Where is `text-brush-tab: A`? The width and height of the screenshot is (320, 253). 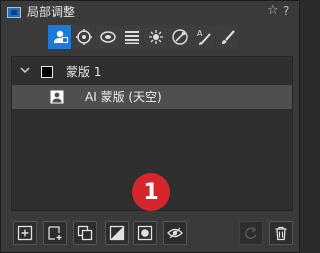
text-brush-tab: A is located at coordinates (203, 37).